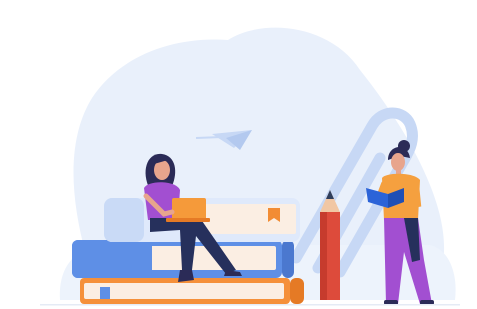  What do you see at coordinates (192, 291) in the screenshot?
I see `book-bottom` at bounding box center [192, 291].